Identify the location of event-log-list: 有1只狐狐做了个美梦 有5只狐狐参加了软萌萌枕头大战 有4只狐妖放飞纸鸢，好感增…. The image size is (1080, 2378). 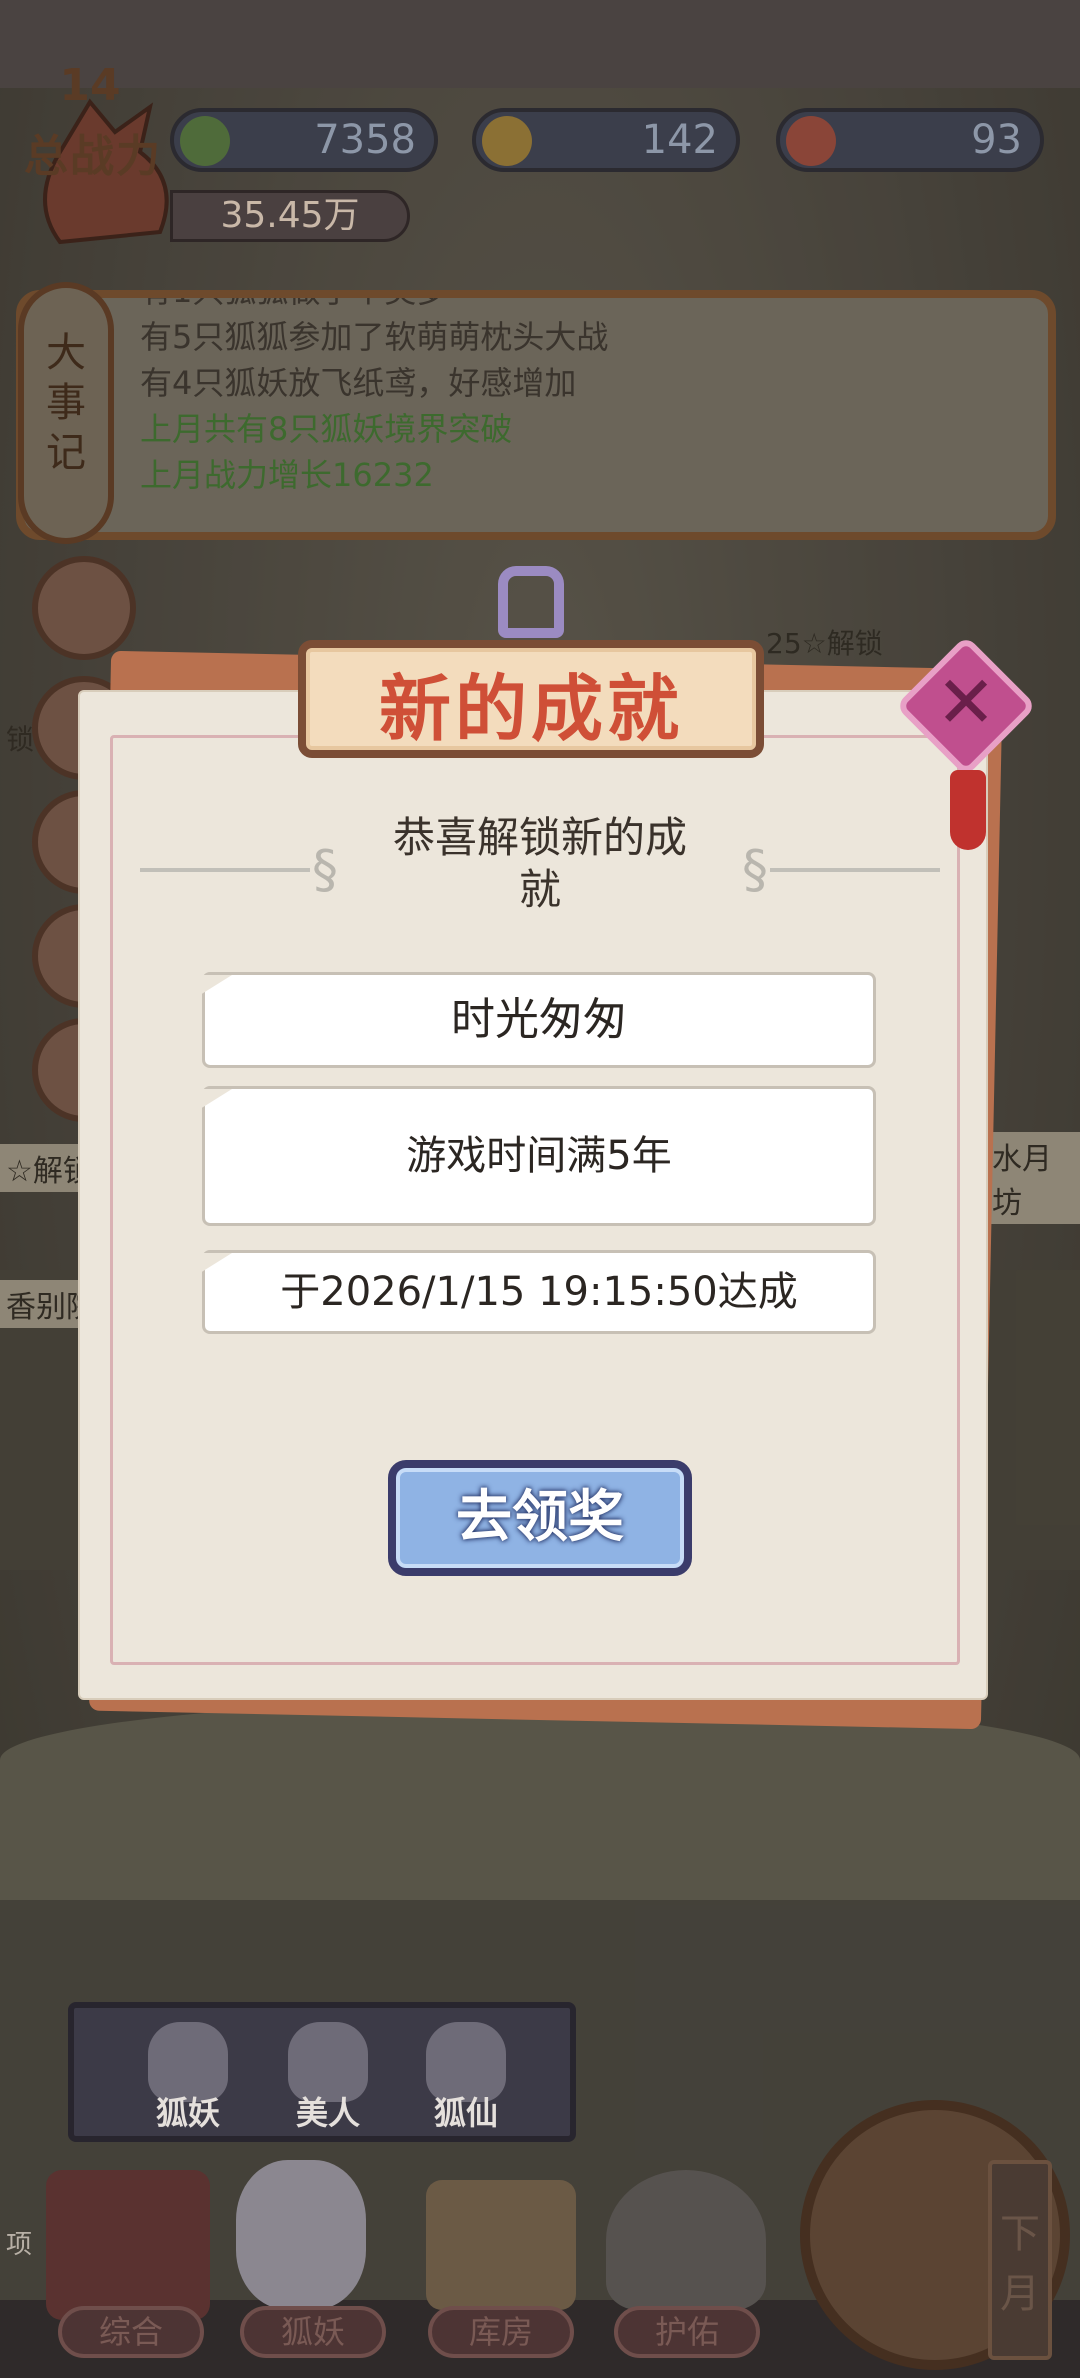
(580, 413).